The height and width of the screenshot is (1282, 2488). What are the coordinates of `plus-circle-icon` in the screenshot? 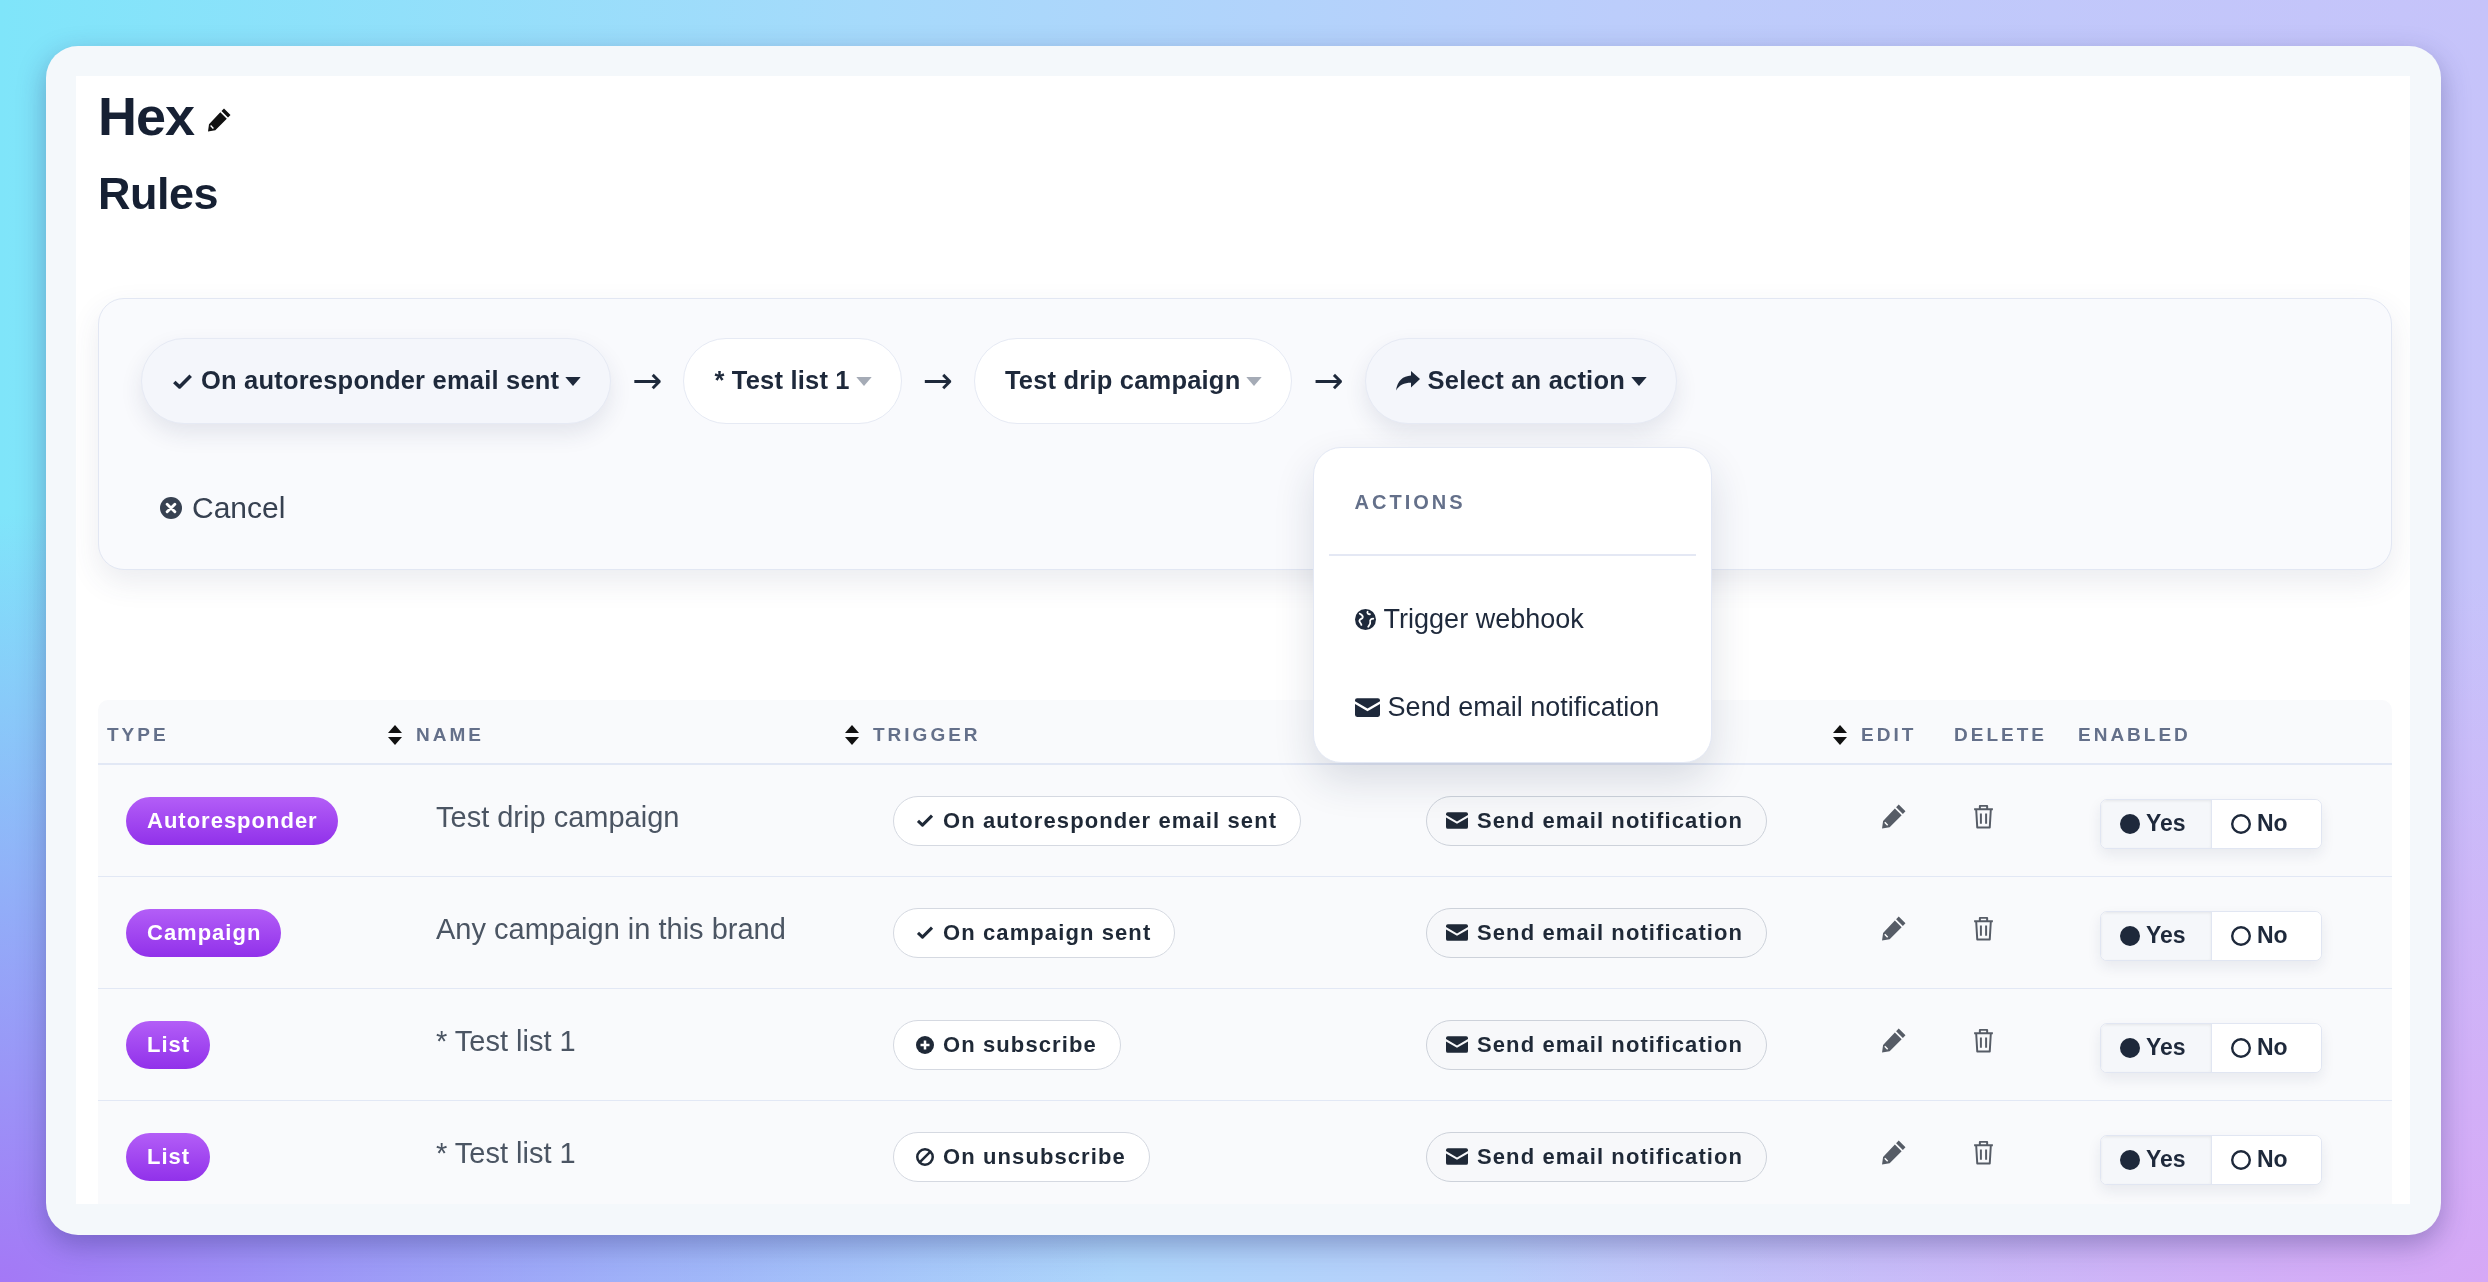 It's located at (925, 1044).